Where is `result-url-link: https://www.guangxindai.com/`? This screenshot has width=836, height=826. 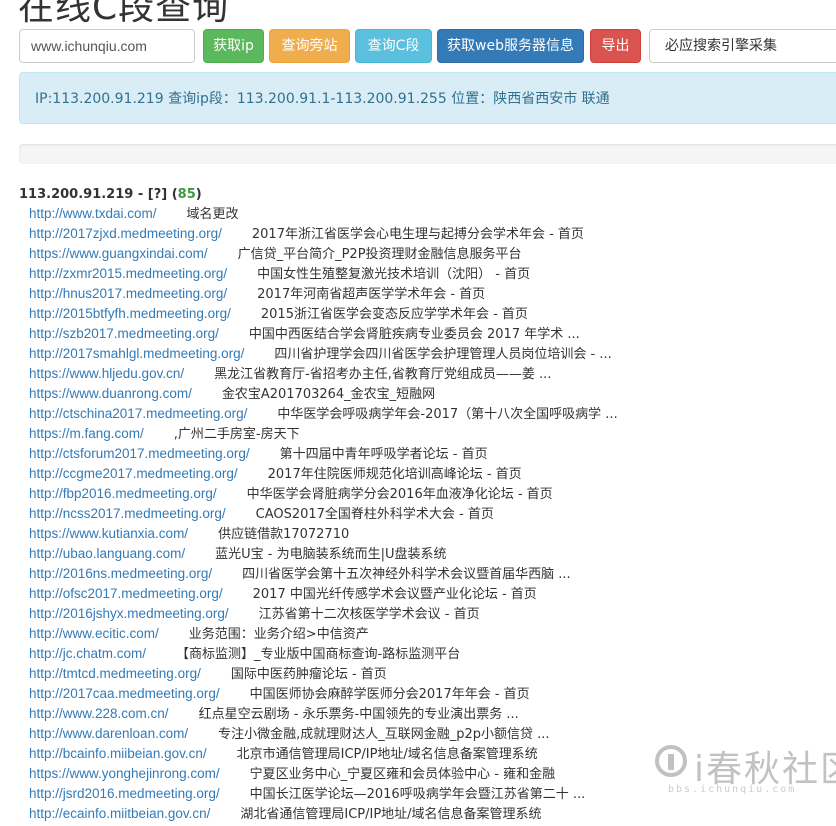 result-url-link: https://www.guangxindai.com/ is located at coordinates (118, 253).